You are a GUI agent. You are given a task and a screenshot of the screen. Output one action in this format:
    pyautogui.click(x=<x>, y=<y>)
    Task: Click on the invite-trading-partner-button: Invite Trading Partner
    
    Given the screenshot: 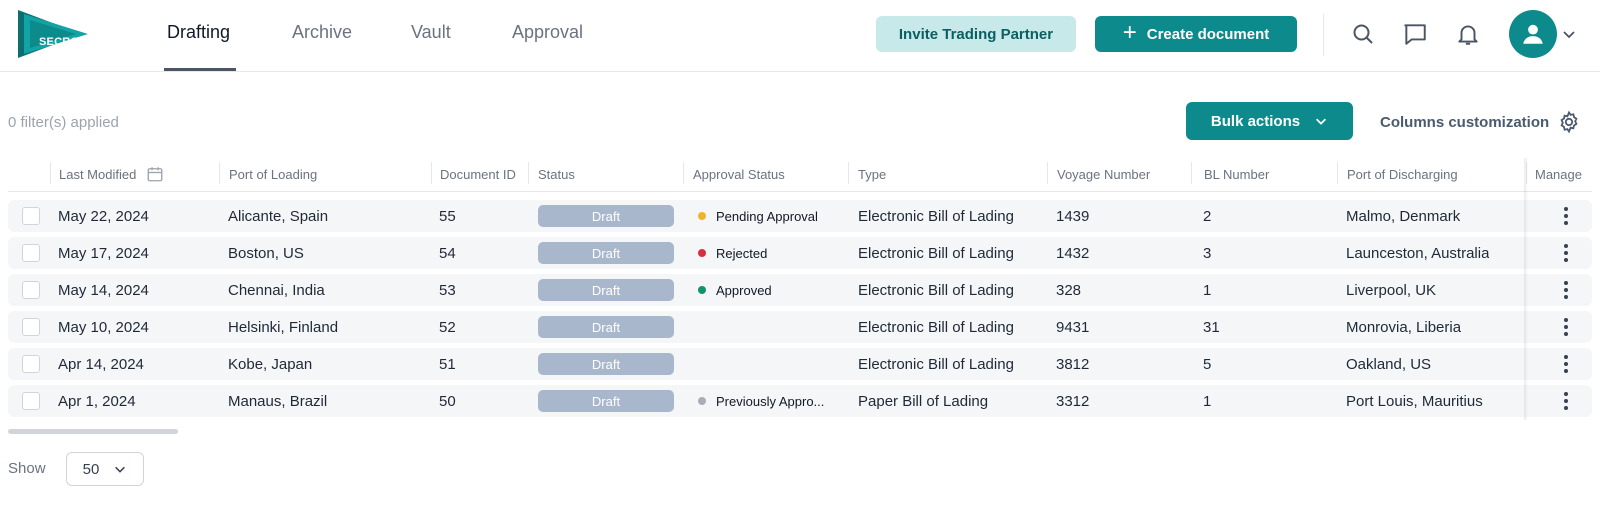 What is the action you would take?
    pyautogui.click(x=976, y=34)
    